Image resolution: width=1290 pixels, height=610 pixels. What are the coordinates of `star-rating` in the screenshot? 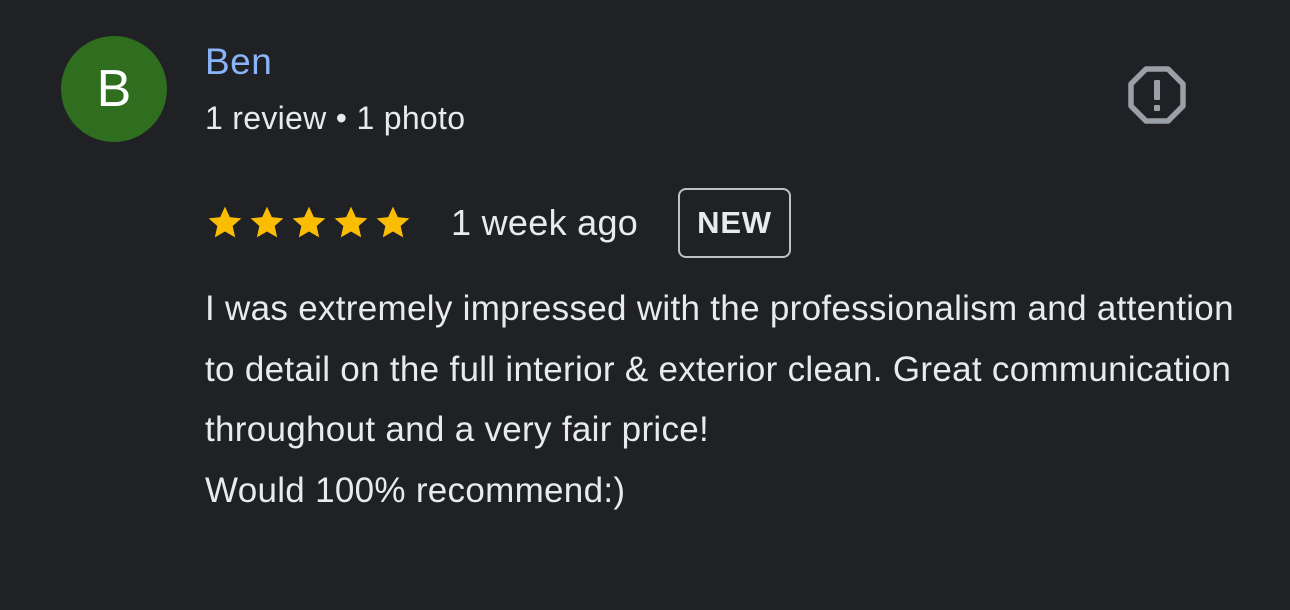 It's located at (309, 223).